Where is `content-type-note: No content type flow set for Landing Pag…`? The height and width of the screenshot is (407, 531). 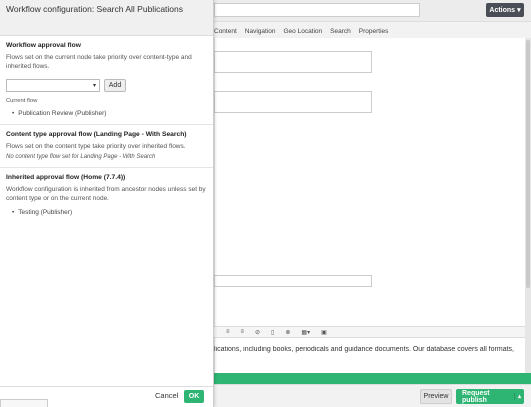 content-type-note: No content type flow set for Landing Pag… is located at coordinates (81, 157).